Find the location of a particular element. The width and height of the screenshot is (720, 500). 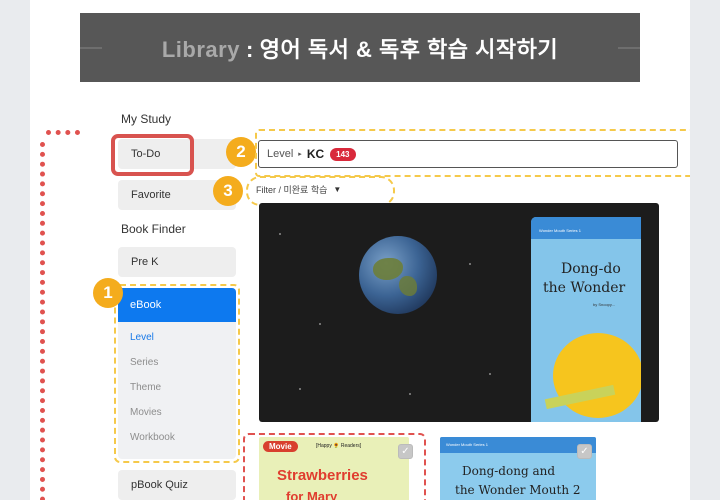

caret-down-icon: ▼ is located at coordinates (337, 189).